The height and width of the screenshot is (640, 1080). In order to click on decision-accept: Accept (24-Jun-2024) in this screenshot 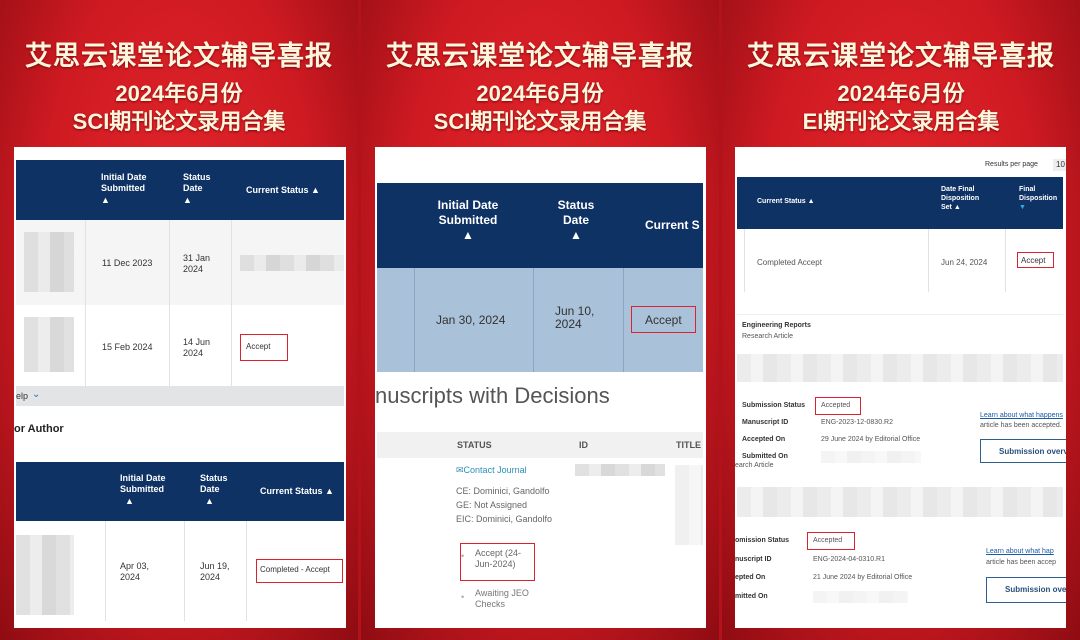, I will do `click(498, 559)`.